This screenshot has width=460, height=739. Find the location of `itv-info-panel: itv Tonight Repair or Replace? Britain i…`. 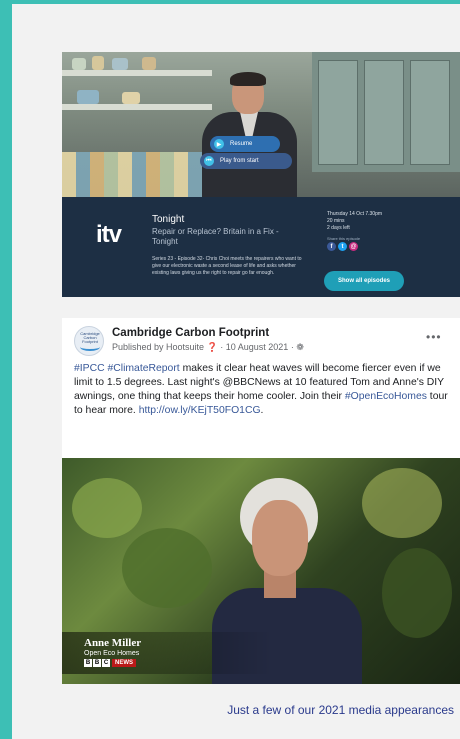

itv-info-panel: itv Tonight Repair or Replace? Britain i… is located at coordinates (261, 247).